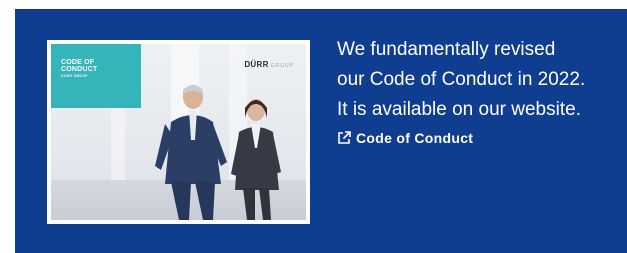 The height and width of the screenshot is (253, 627). Describe the element at coordinates (415, 138) in the screenshot. I see `code-of-conduct-link-label: Code of Conduct` at that location.